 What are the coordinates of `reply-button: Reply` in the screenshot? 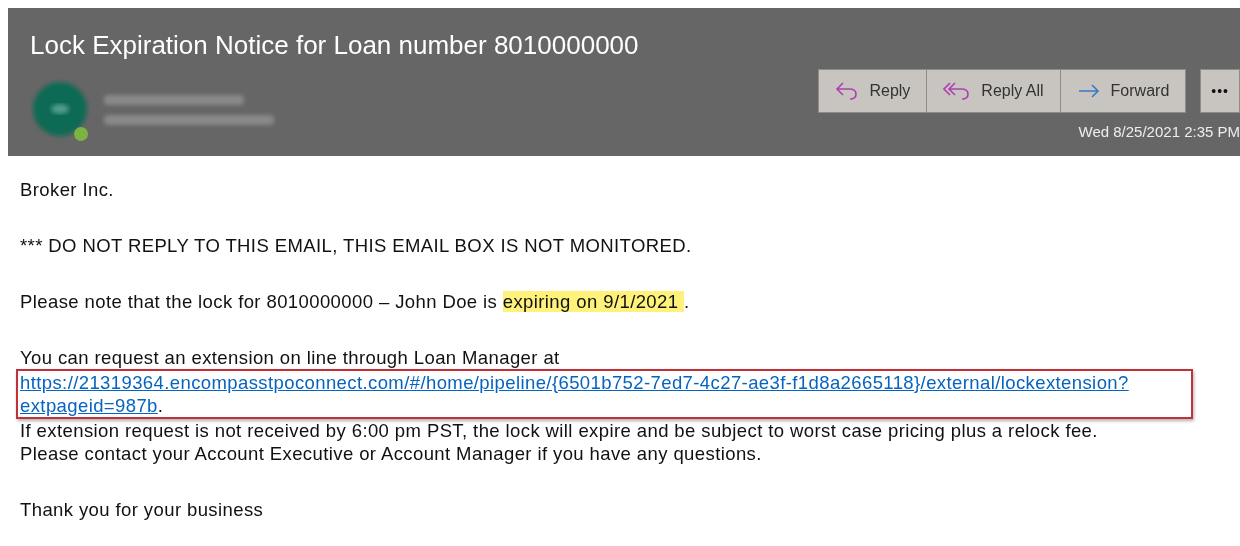 It's located at (873, 91).